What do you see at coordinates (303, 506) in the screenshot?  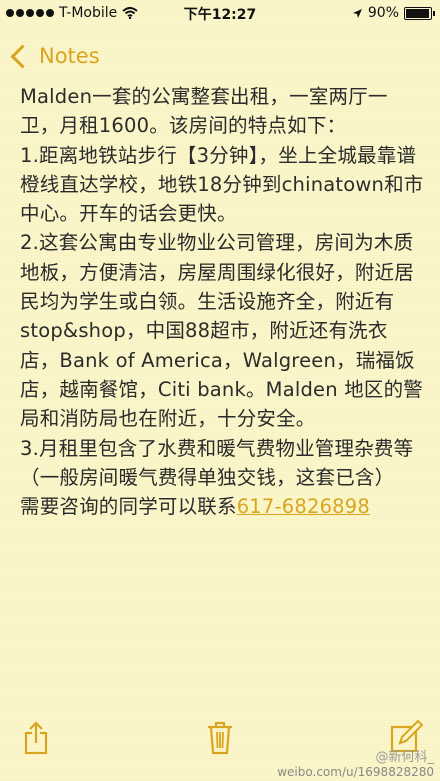 I see `phone-link: 617-6826898` at bounding box center [303, 506].